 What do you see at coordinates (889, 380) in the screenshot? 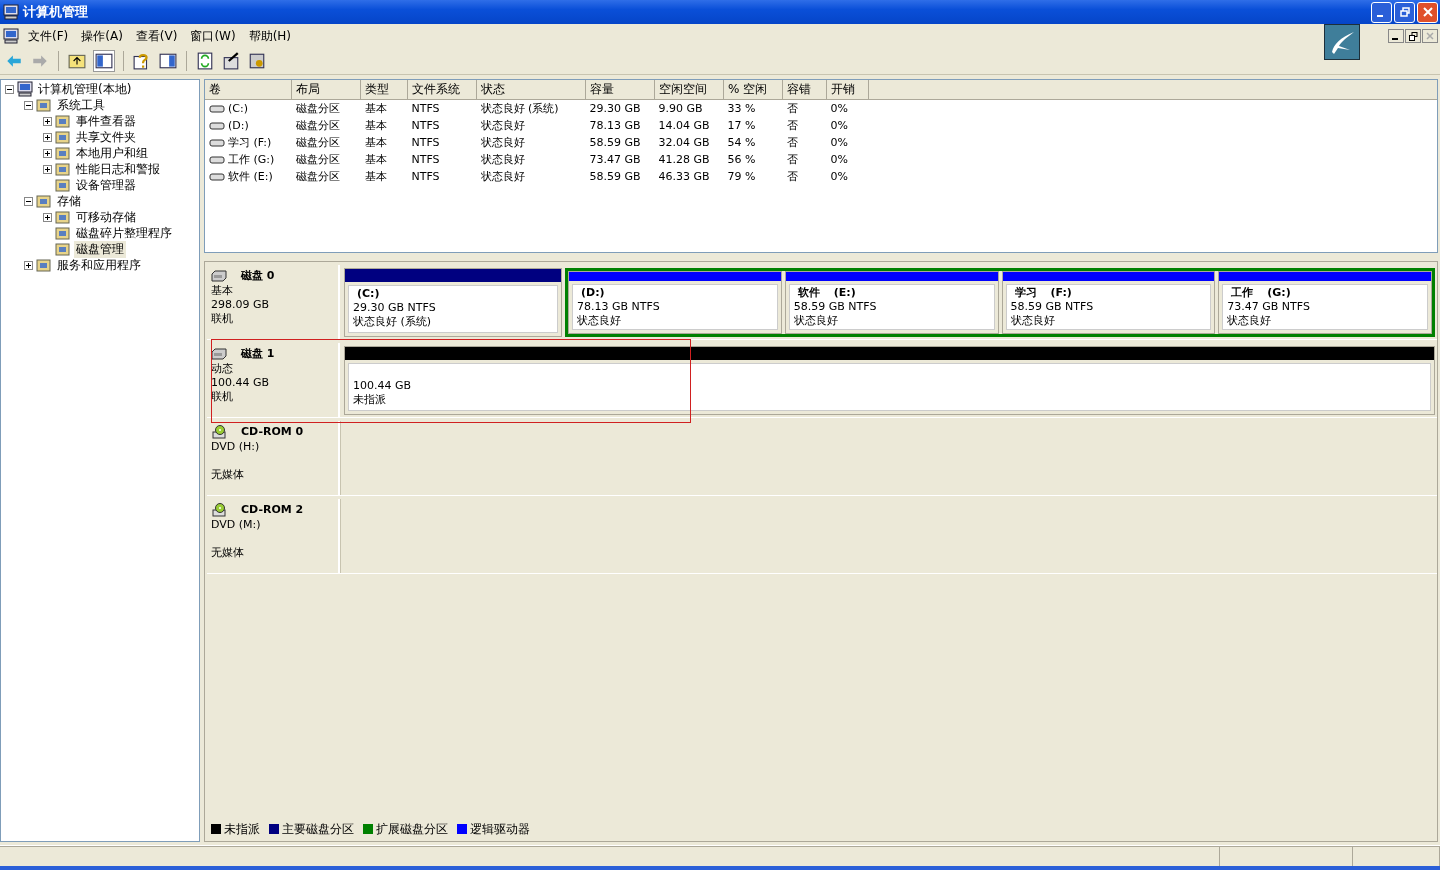
I see `partition-block: 100.44 GB 未指派` at bounding box center [889, 380].